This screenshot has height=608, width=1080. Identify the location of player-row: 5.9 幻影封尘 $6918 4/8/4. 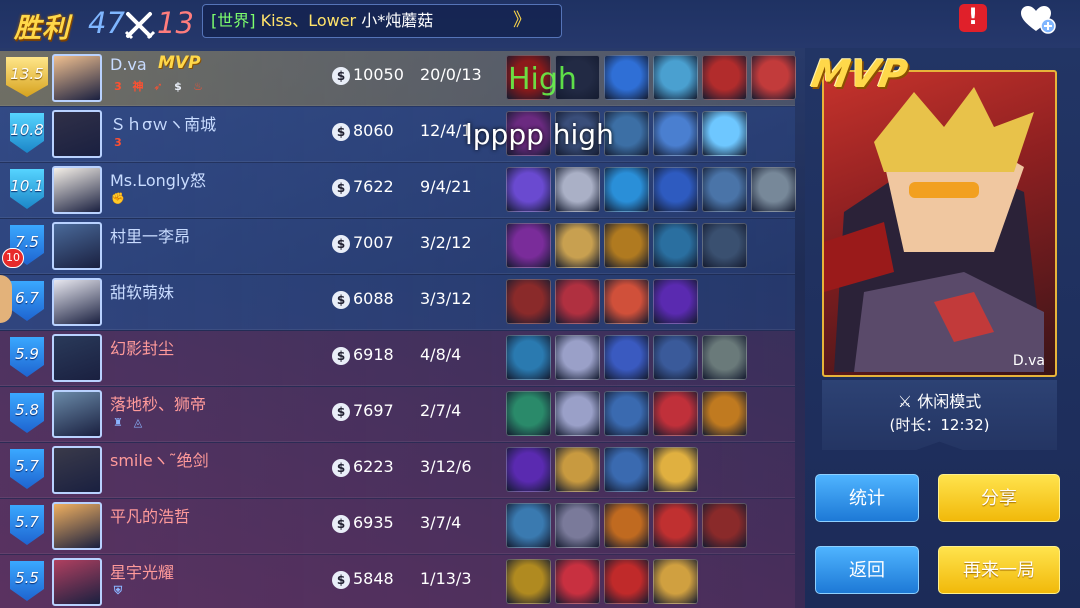
(397, 358).